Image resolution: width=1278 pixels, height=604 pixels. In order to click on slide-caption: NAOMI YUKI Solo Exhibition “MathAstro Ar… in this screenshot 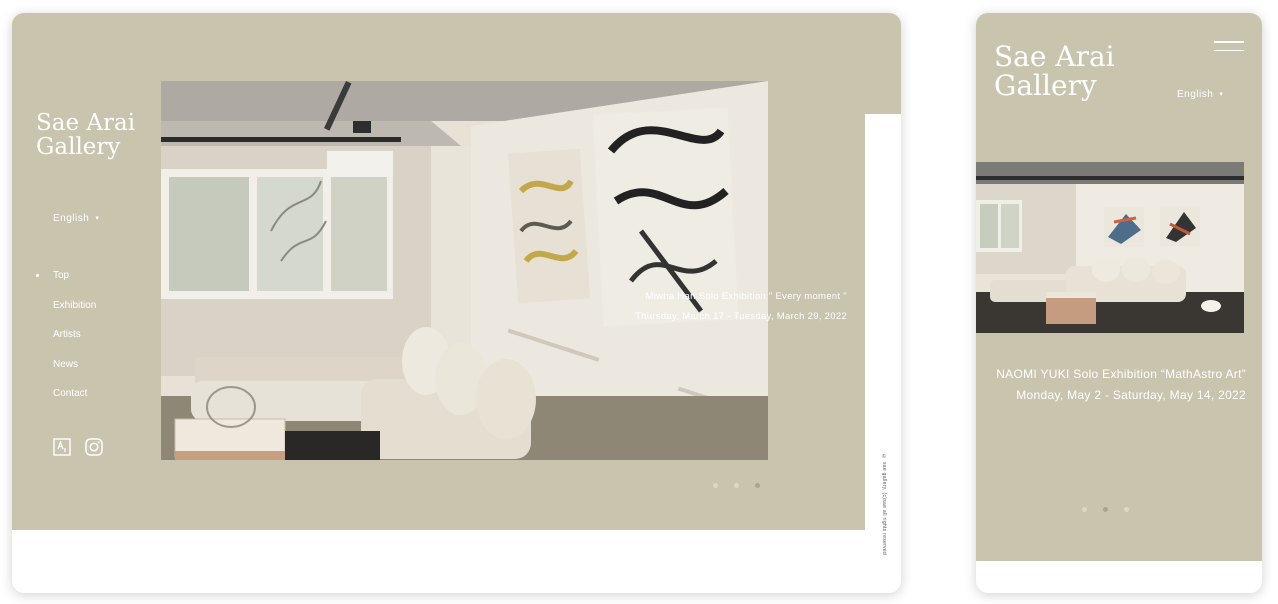, I will do `click(1119, 385)`.